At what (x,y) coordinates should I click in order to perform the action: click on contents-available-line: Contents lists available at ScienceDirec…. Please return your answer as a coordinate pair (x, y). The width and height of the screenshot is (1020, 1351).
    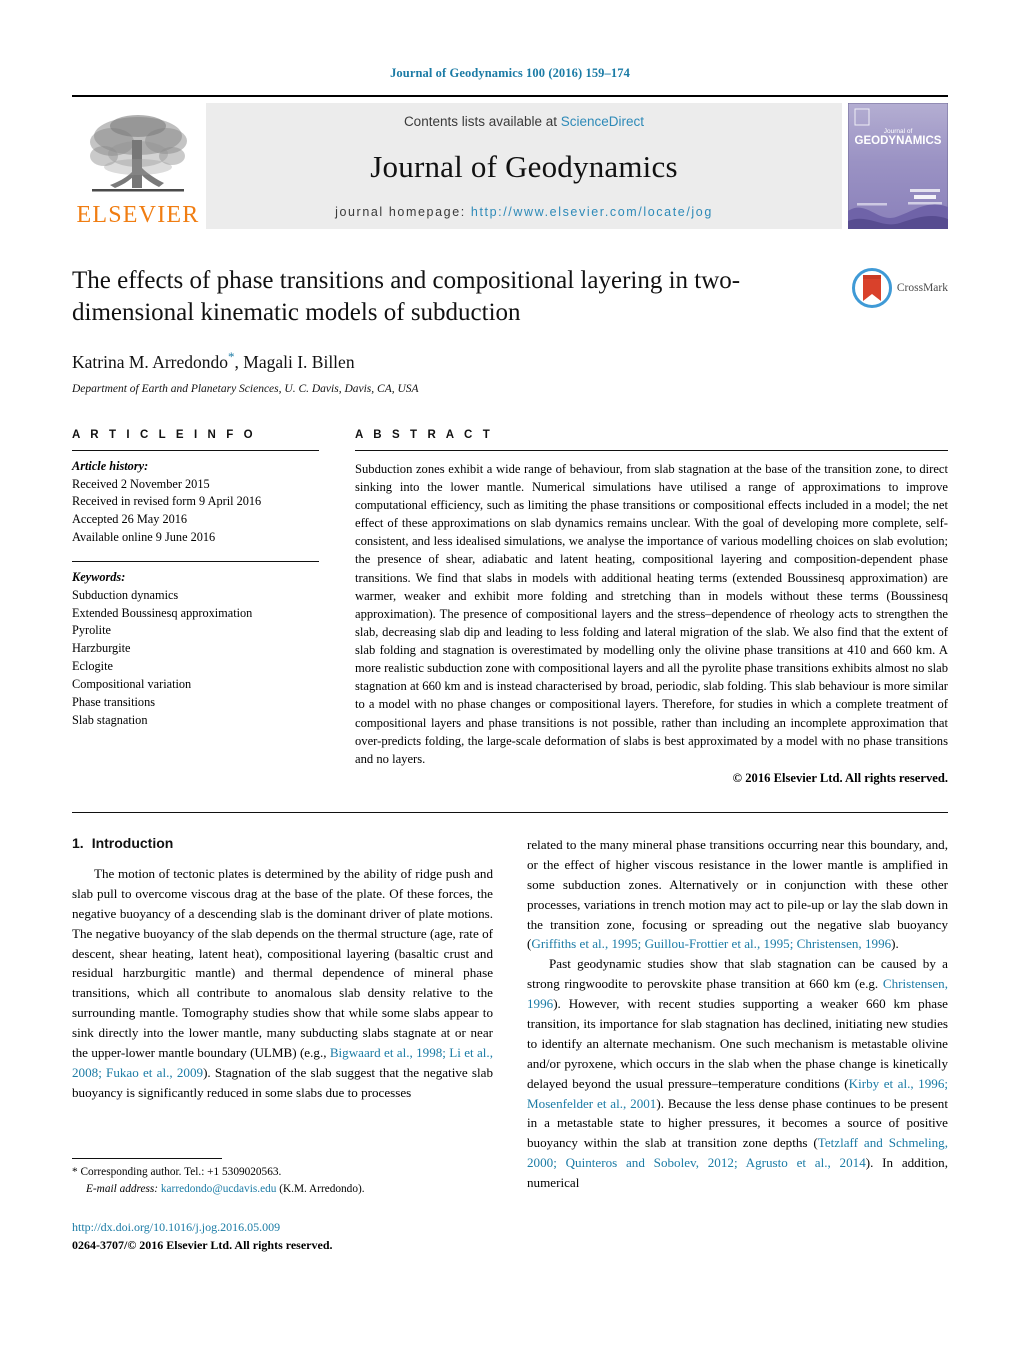
    Looking at the image, I should click on (524, 121).